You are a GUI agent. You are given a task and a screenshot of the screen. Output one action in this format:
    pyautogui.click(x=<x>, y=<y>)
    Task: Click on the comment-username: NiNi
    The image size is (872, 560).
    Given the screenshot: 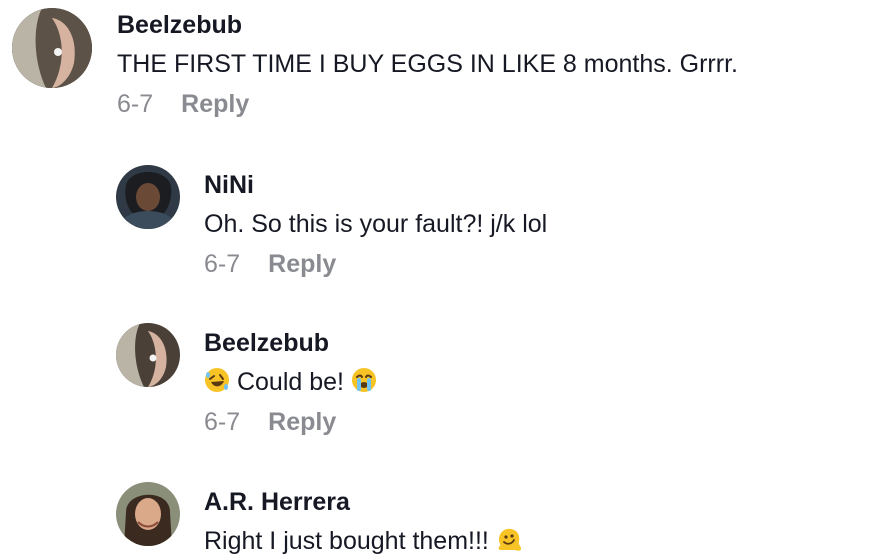 What is the action you would take?
    pyautogui.click(x=375, y=185)
    